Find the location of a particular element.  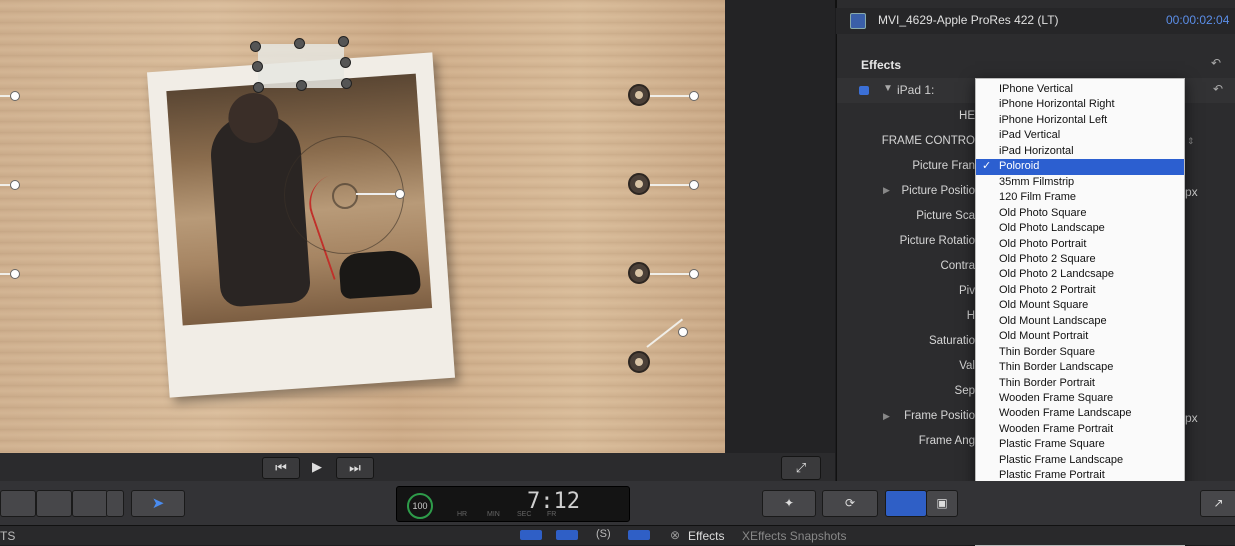

photos-button: ▣ is located at coordinates (942, 503).